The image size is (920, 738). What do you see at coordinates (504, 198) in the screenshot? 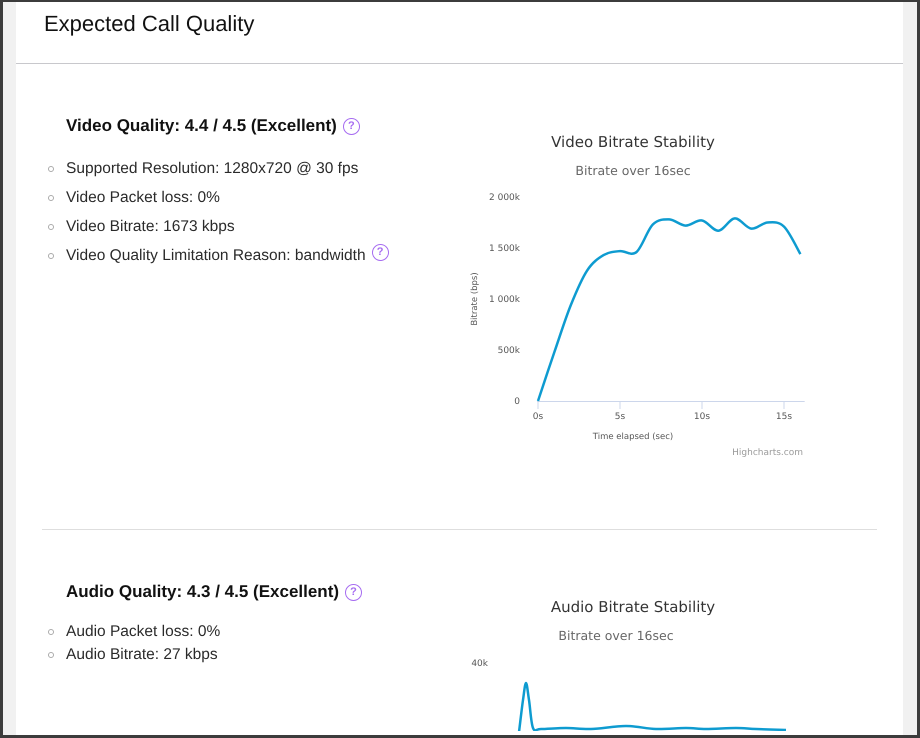
I see `y-tick-label: 2 000k` at bounding box center [504, 198].